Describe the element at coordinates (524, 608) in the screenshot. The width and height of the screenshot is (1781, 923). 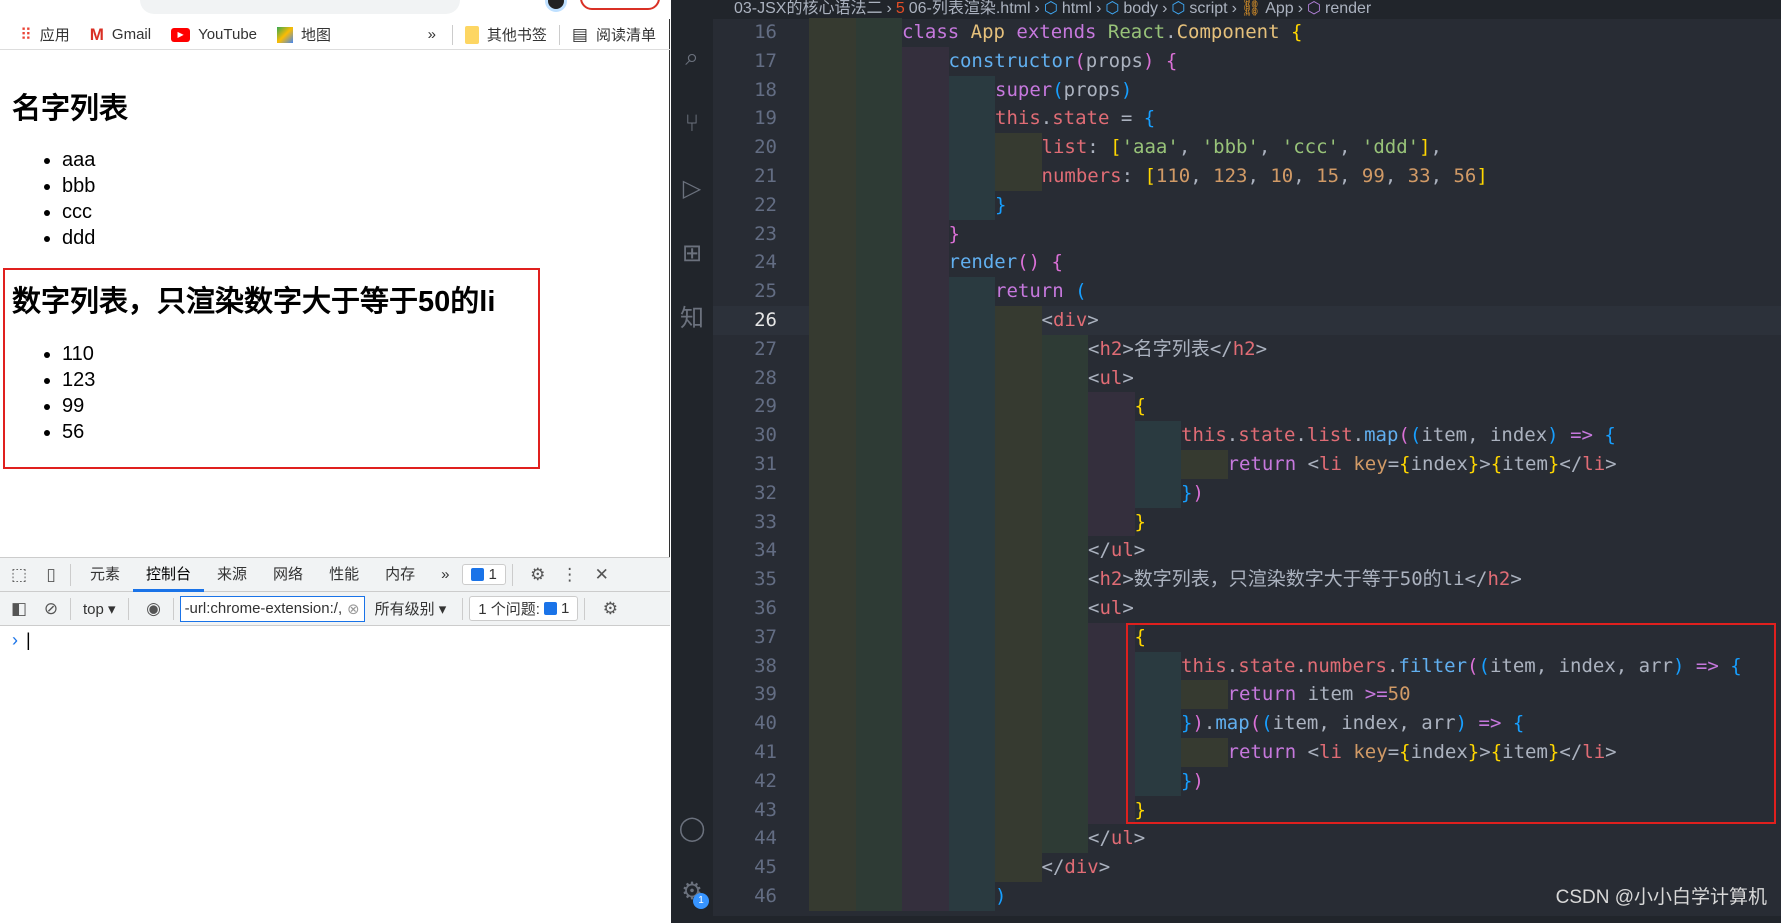
I see `issues-button: 1 个问题: 1` at that location.